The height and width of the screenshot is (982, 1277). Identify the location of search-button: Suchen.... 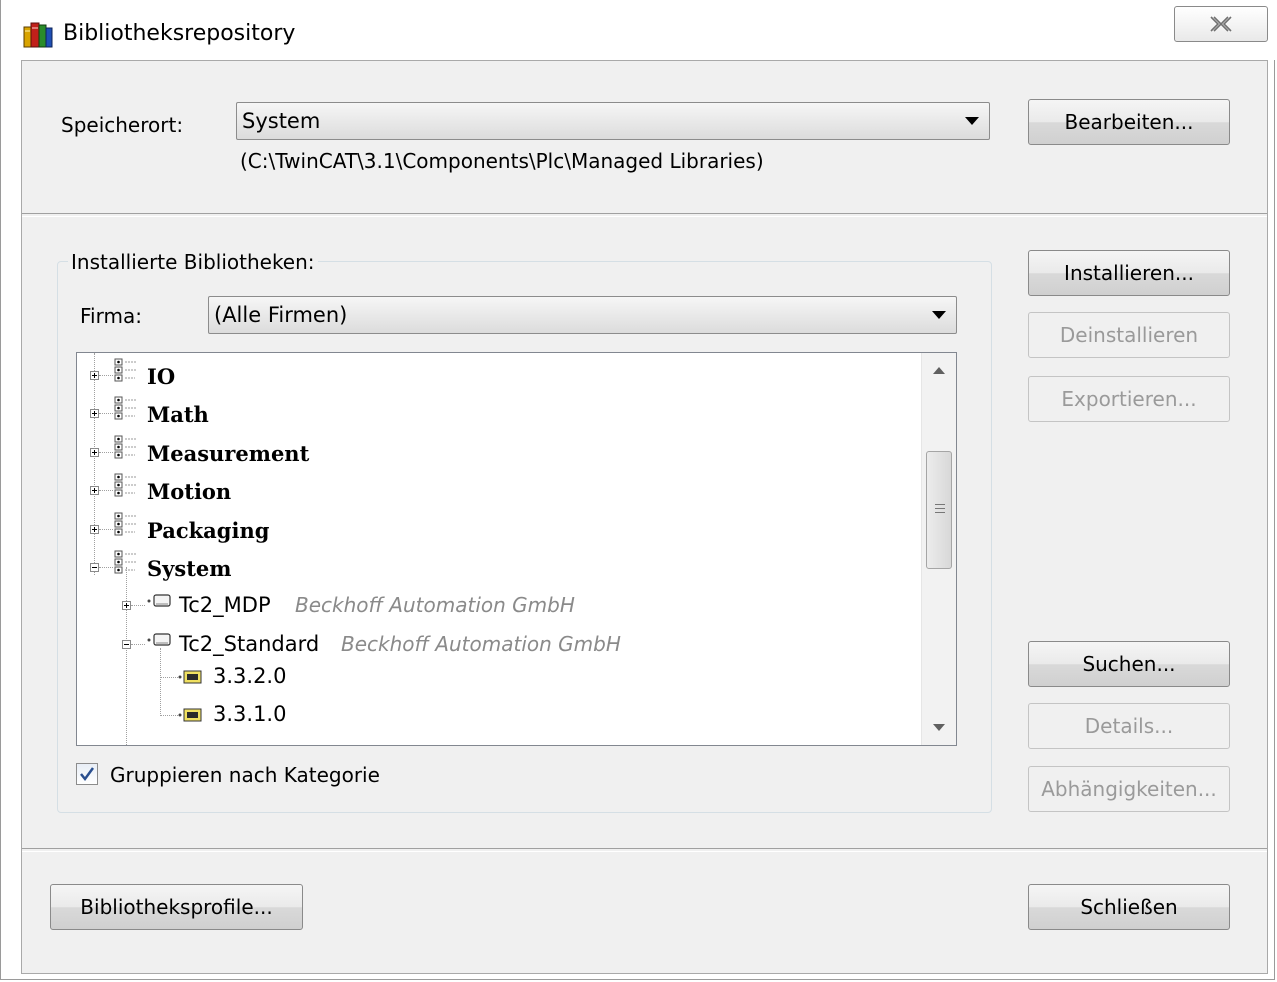
(1129, 664).